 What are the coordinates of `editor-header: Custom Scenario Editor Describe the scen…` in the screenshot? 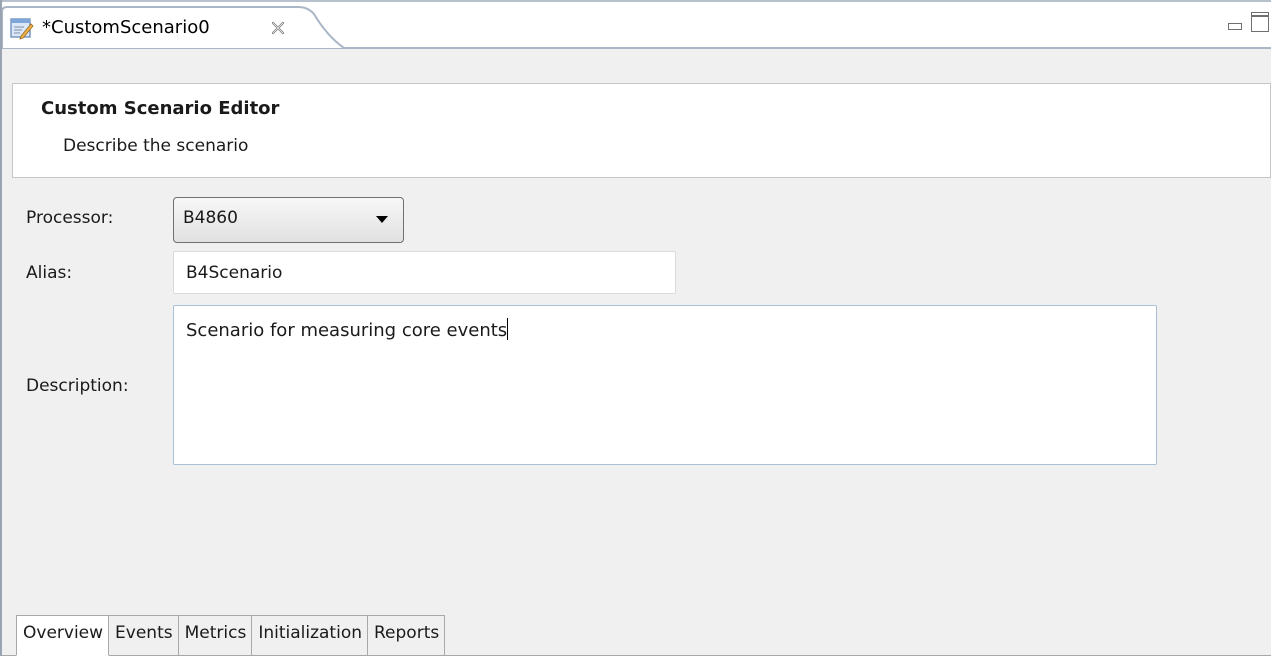 It's located at (641, 130).